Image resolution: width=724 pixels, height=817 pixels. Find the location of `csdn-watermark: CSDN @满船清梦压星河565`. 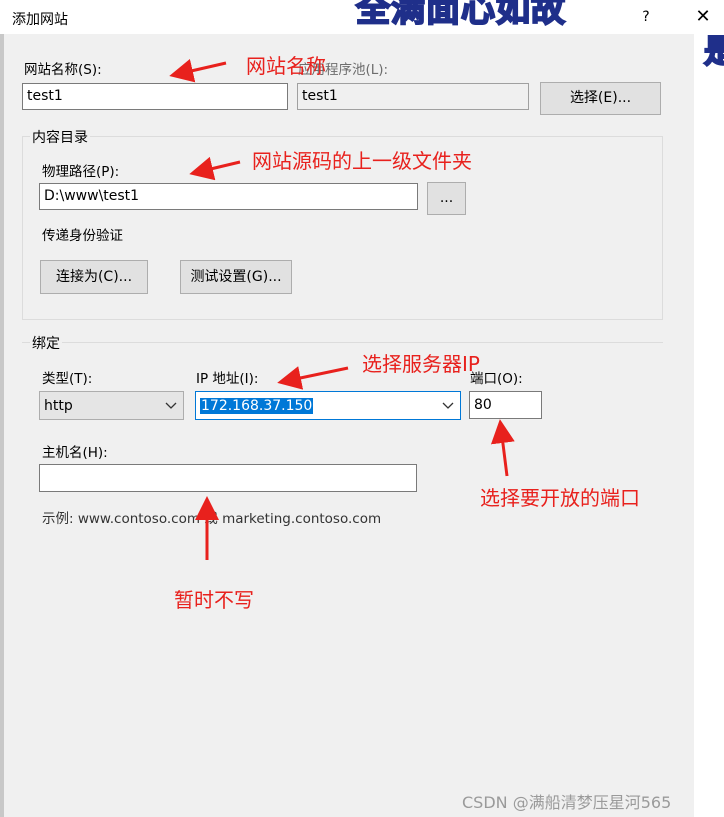

csdn-watermark: CSDN @满船清梦压星河565 is located at coordinates (567, 802).